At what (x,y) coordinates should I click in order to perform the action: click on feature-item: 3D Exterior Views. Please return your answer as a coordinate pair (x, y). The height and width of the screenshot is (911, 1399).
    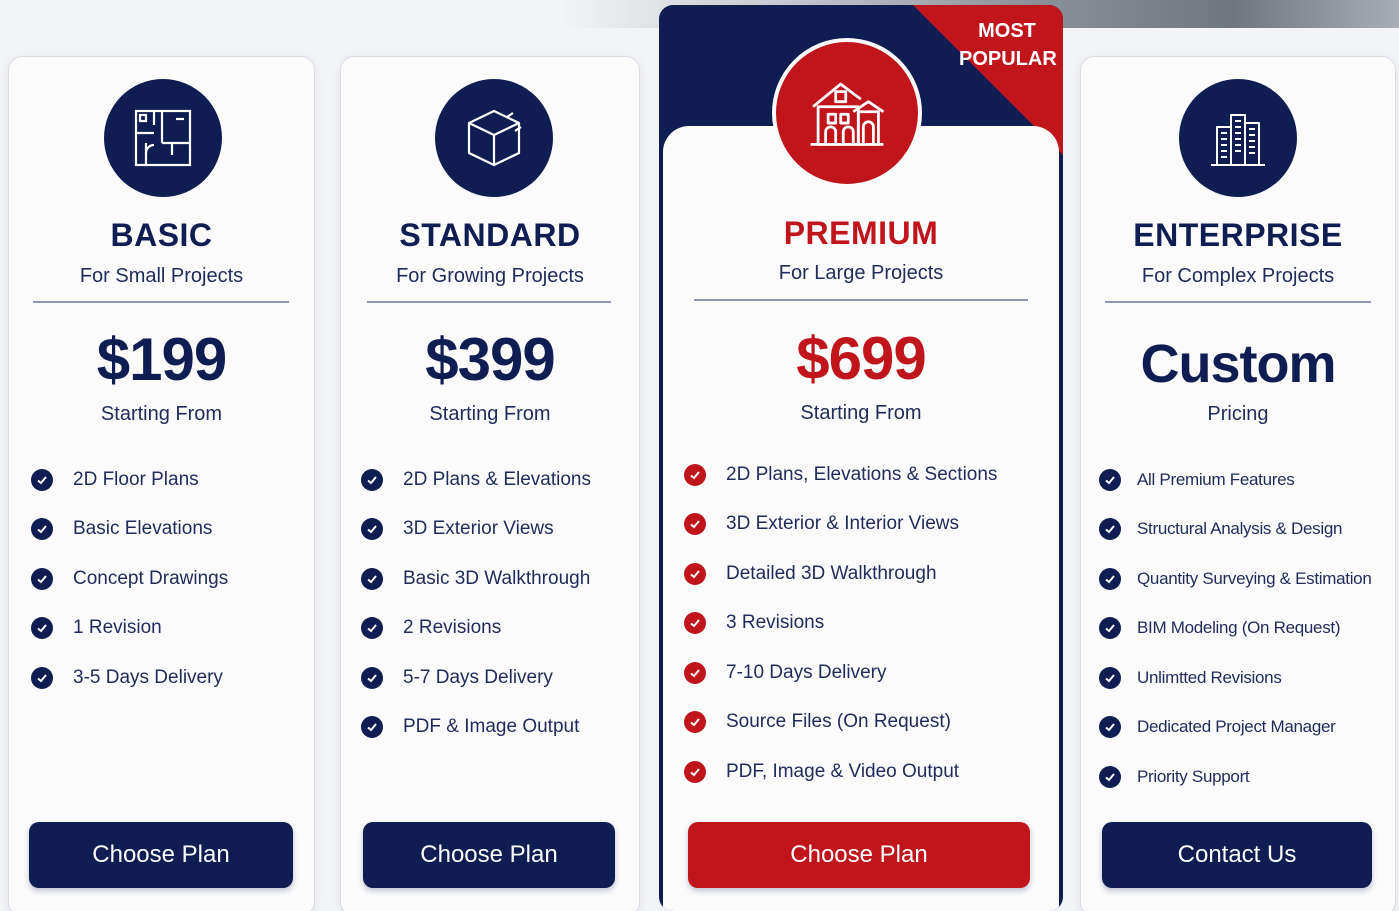
    Looking at the image, I should click on (476, 530).